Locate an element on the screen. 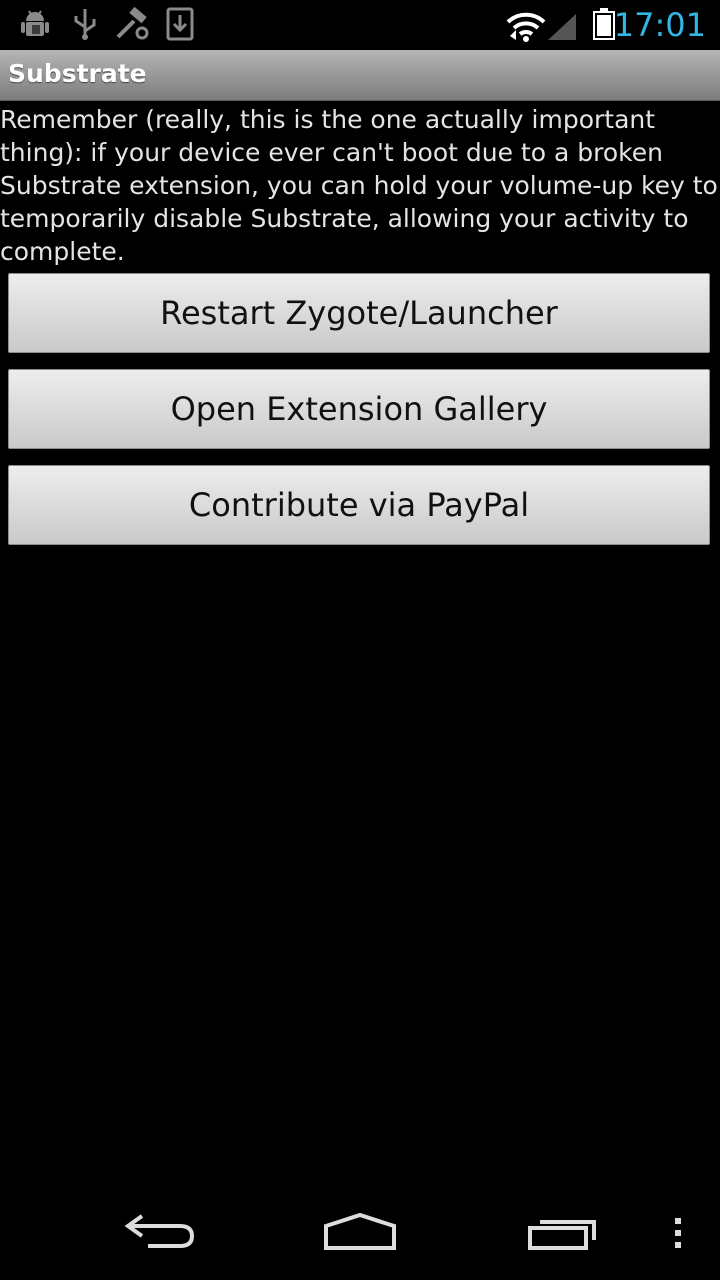 The image size is (720, 1280). app-title: Substrate is located at coordinates (77, 73).